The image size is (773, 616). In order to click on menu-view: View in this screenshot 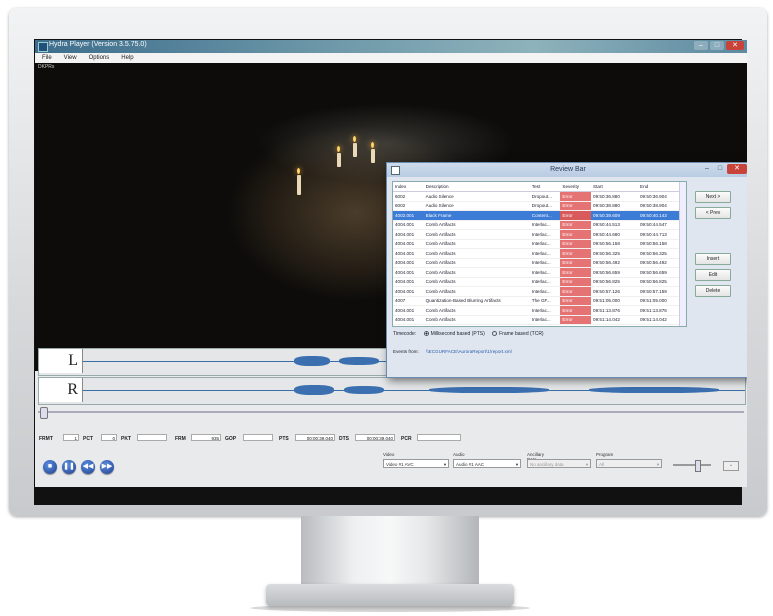, I will do `click(70, 58)`.